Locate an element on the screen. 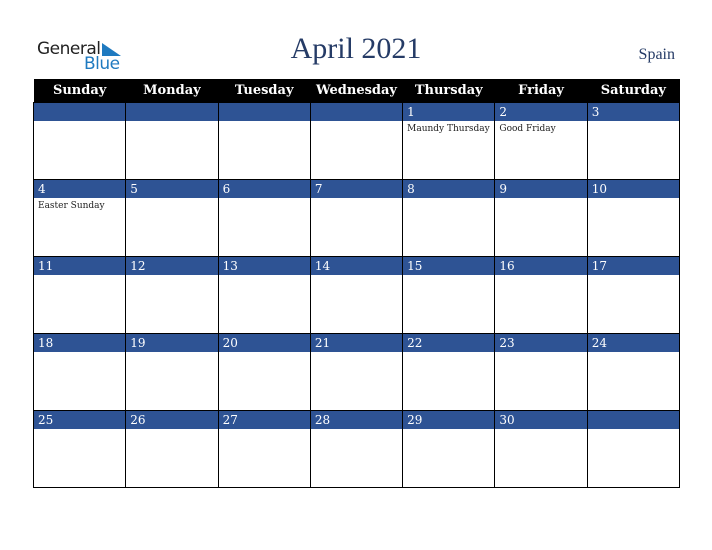  holiday-label: Easter Sunday is located at coordinates (71, 206).